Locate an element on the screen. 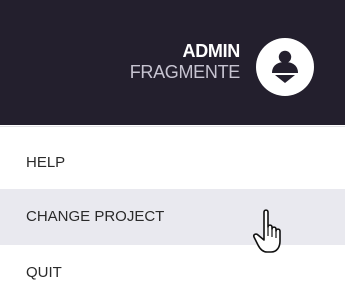 The image size is (345, 303). user-name: ADMIN is located at coordinates (211, 51).